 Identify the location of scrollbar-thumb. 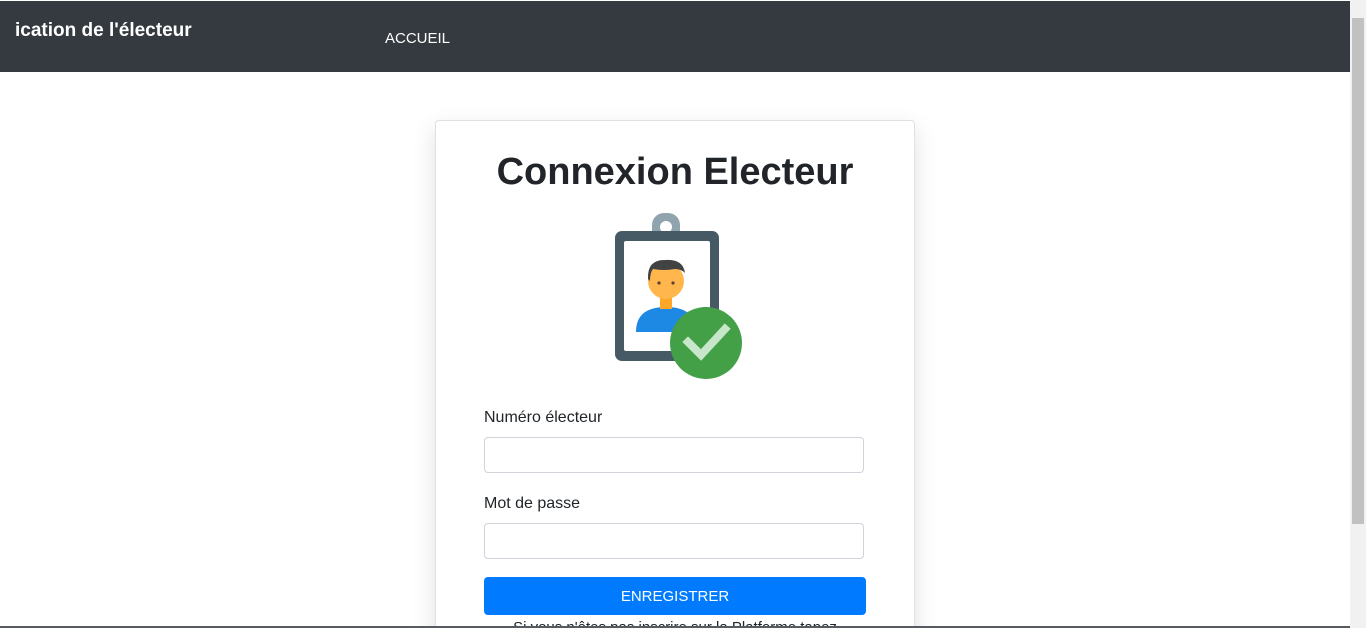
(1358, 271).